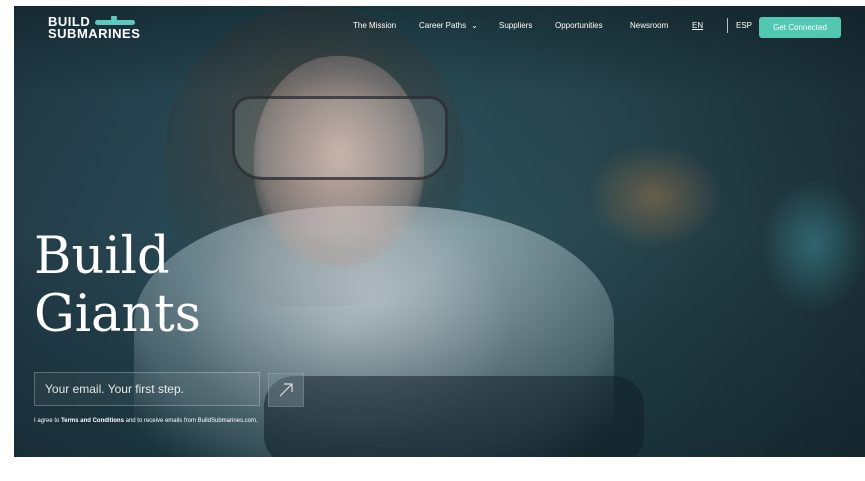 The image size is (865, 481). I want to click on terms-prefix: I agree to, so click(48, 421).